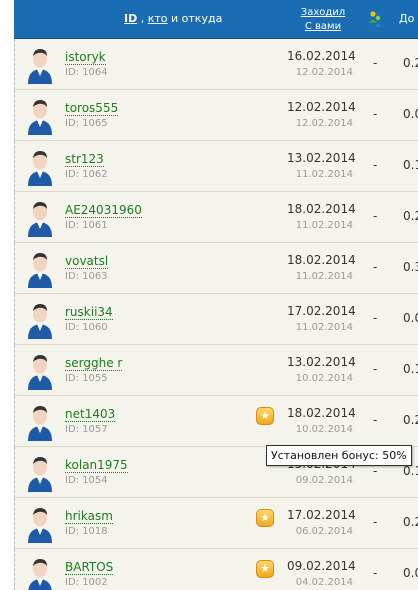  I want to click on table-header: ID , кто и откуда Заходил С вами До, so click(216, 19).